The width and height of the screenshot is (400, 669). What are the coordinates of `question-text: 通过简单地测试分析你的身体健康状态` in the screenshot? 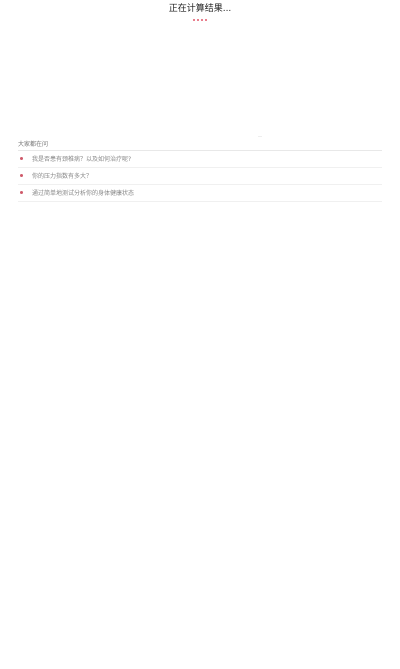 It's located at (83, 193).